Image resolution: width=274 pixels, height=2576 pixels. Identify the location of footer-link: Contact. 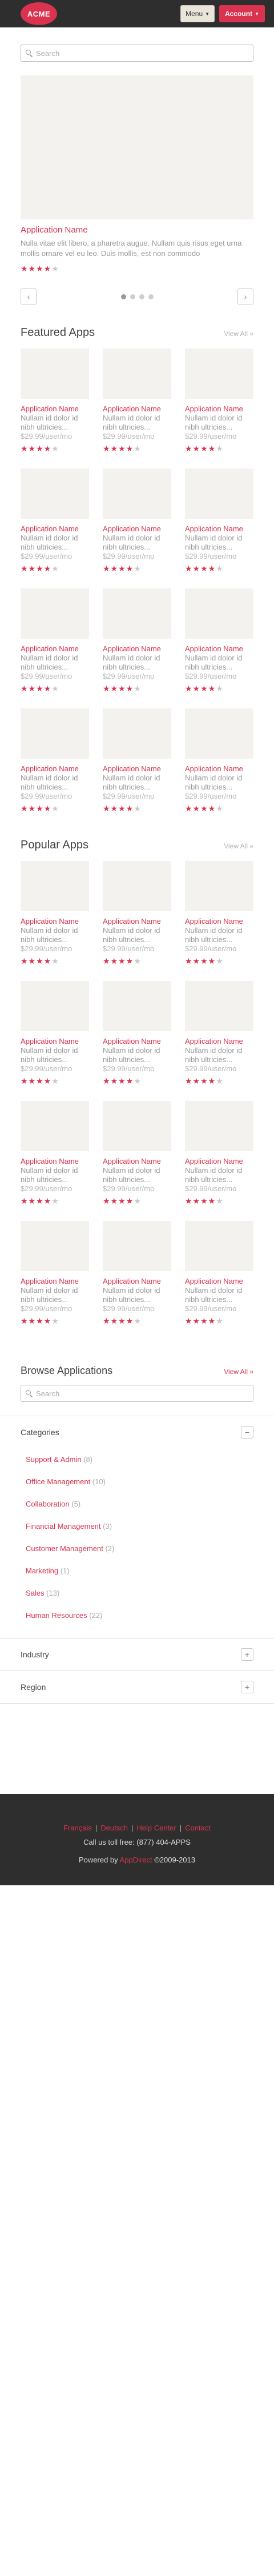
(198, 1828).